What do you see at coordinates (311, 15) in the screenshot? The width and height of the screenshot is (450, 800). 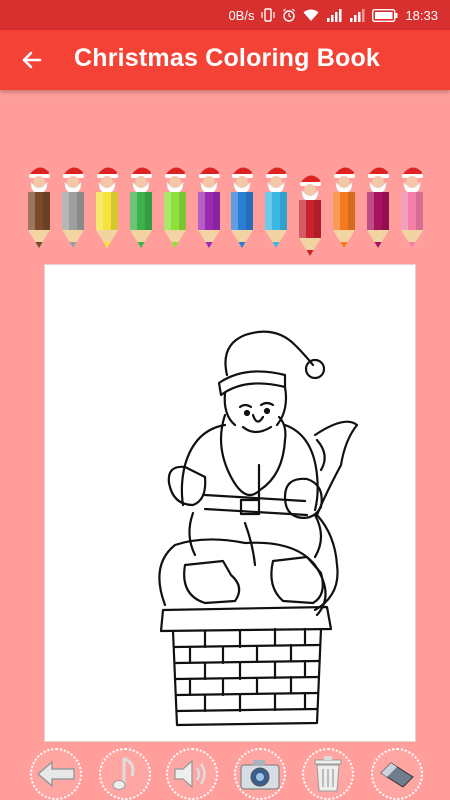 I see `wifi-icon` at bounding box center [311, 15].